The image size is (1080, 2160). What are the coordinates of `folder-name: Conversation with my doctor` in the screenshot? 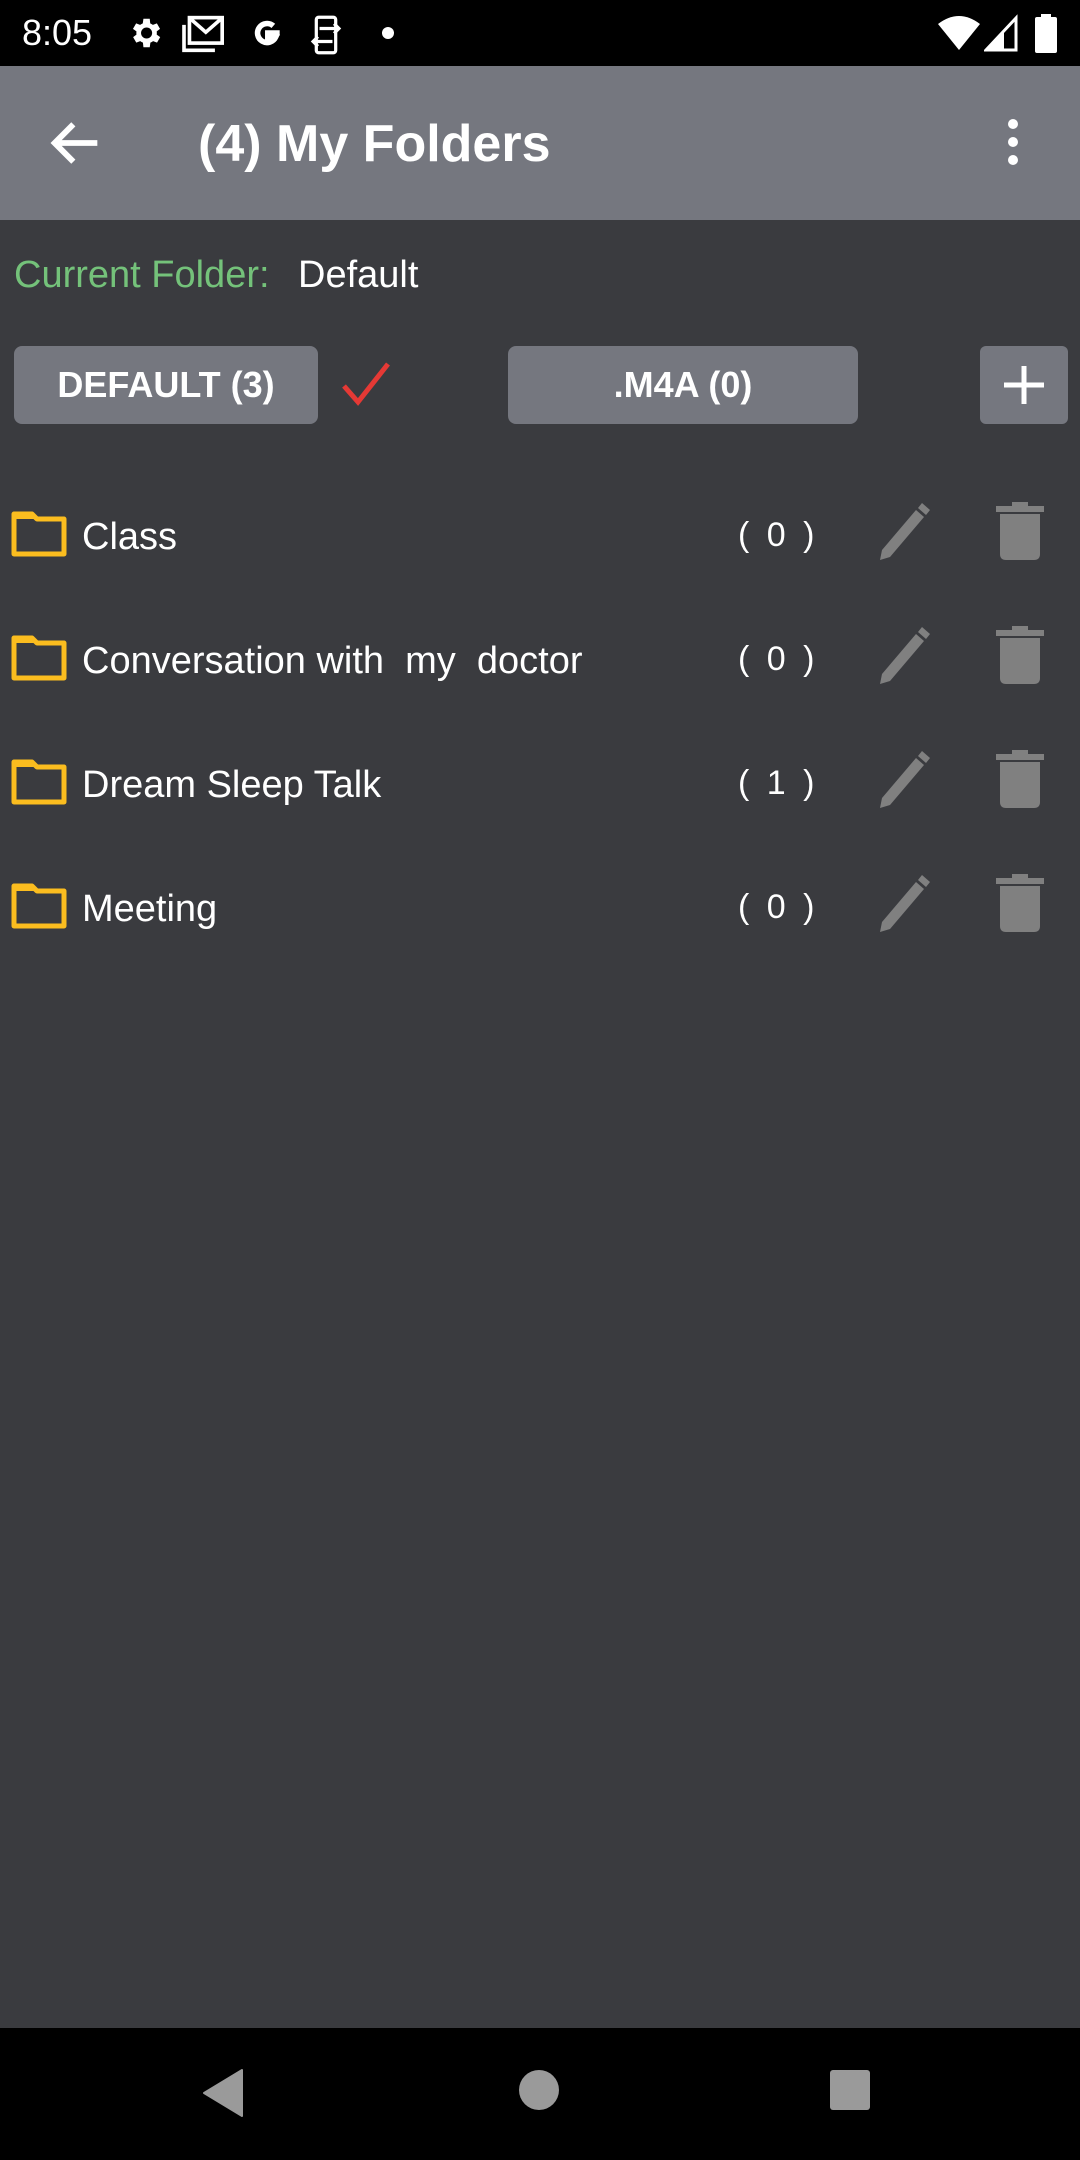 It's located at (332, 661).